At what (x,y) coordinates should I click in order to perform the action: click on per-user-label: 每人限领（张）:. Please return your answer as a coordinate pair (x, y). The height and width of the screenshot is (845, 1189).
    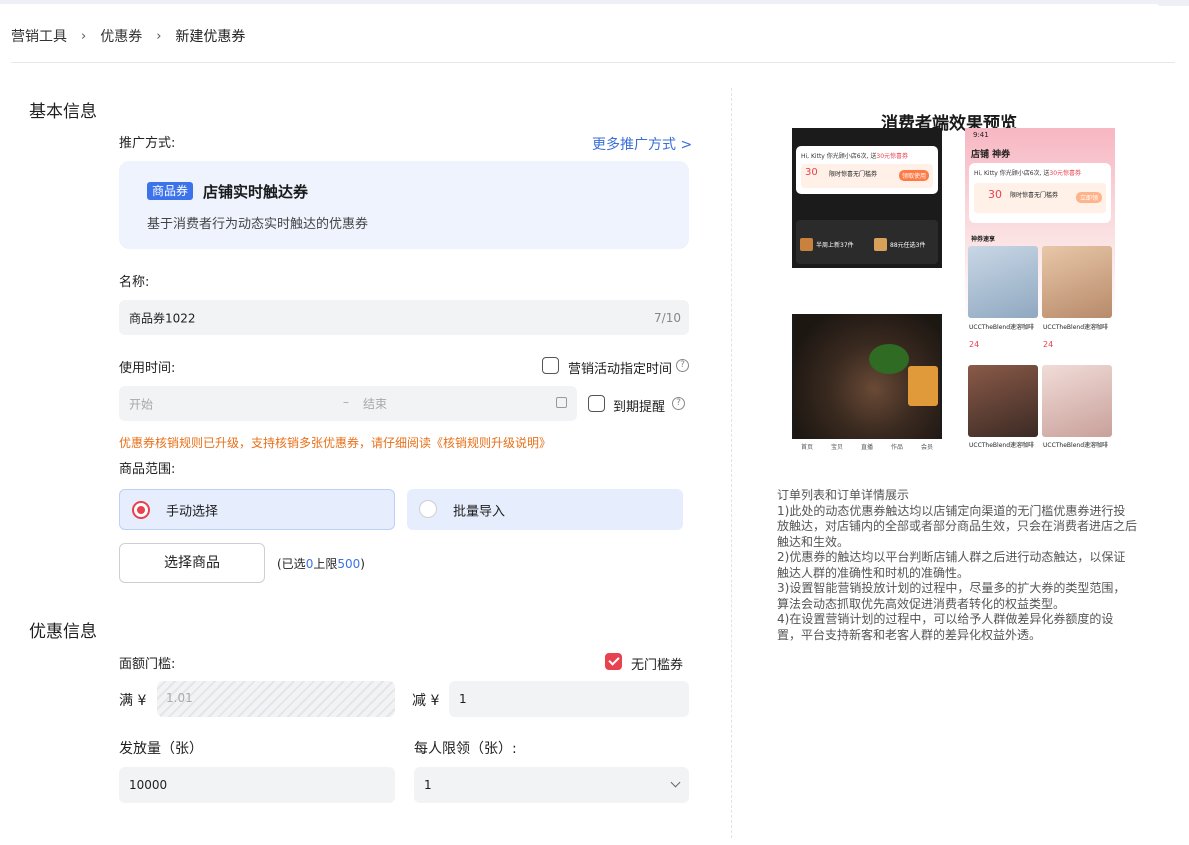
    Looking at the image, I should click on (465, 749).